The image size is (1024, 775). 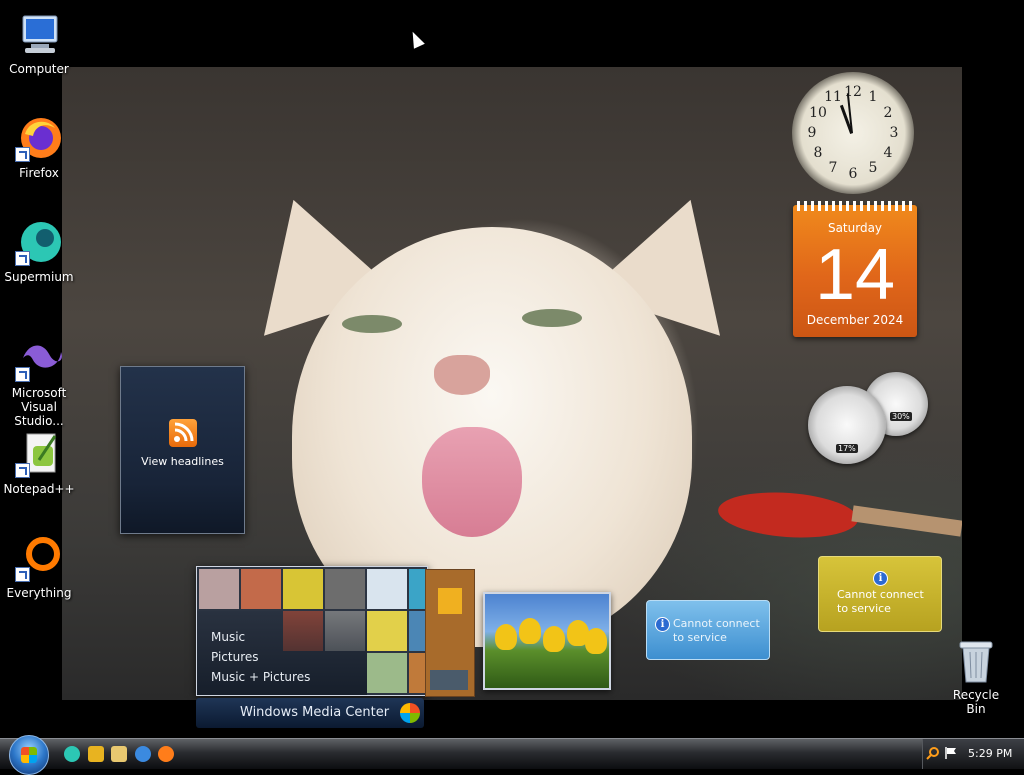 What do you see at coordinates (976, 661) in the screenshot?
I see `recycle-bin-icon` at bounding box center [976, 661].